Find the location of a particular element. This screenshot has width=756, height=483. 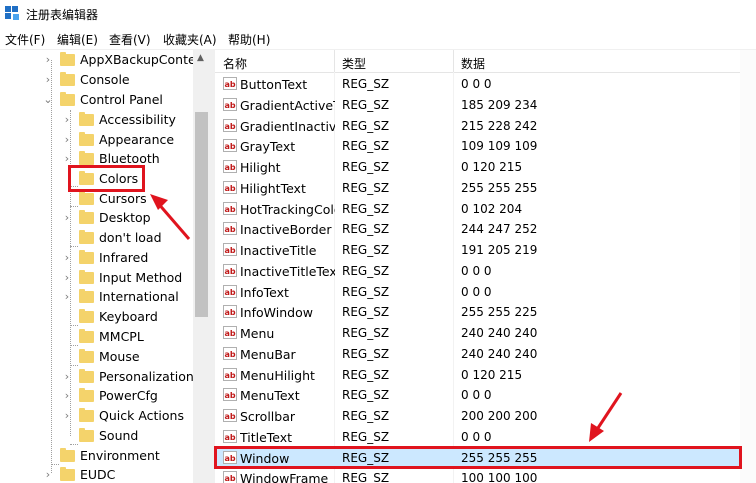

tree-node-sound: Sound is located at coordinates (96, 436).